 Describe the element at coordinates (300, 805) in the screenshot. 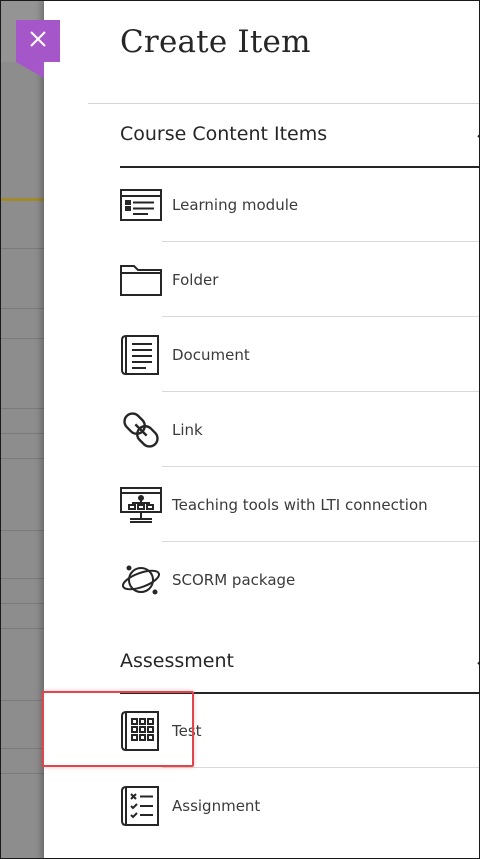

I see `list-item-assignment: Assignment` at that location.